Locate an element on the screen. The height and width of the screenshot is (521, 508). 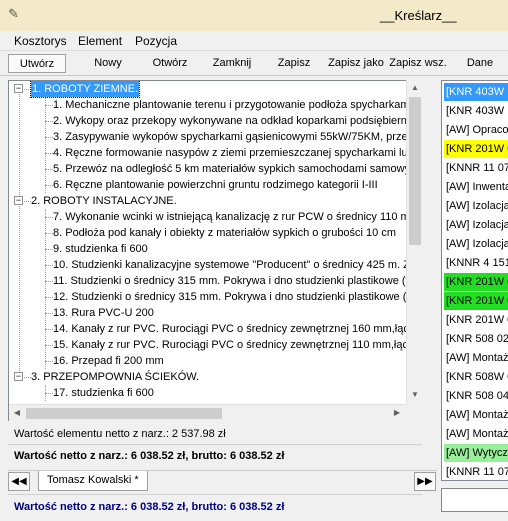
catalog-list-item: [KNNR 4 151 is located at coordinates (476, 263).